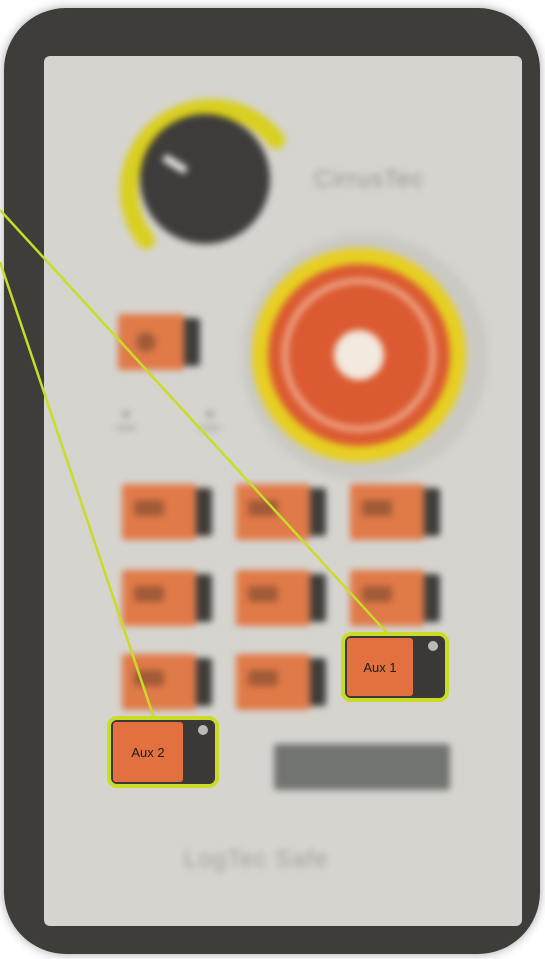 The image size is (545, 959). I want to click on aux-1-led-icon, so click(433, 646).